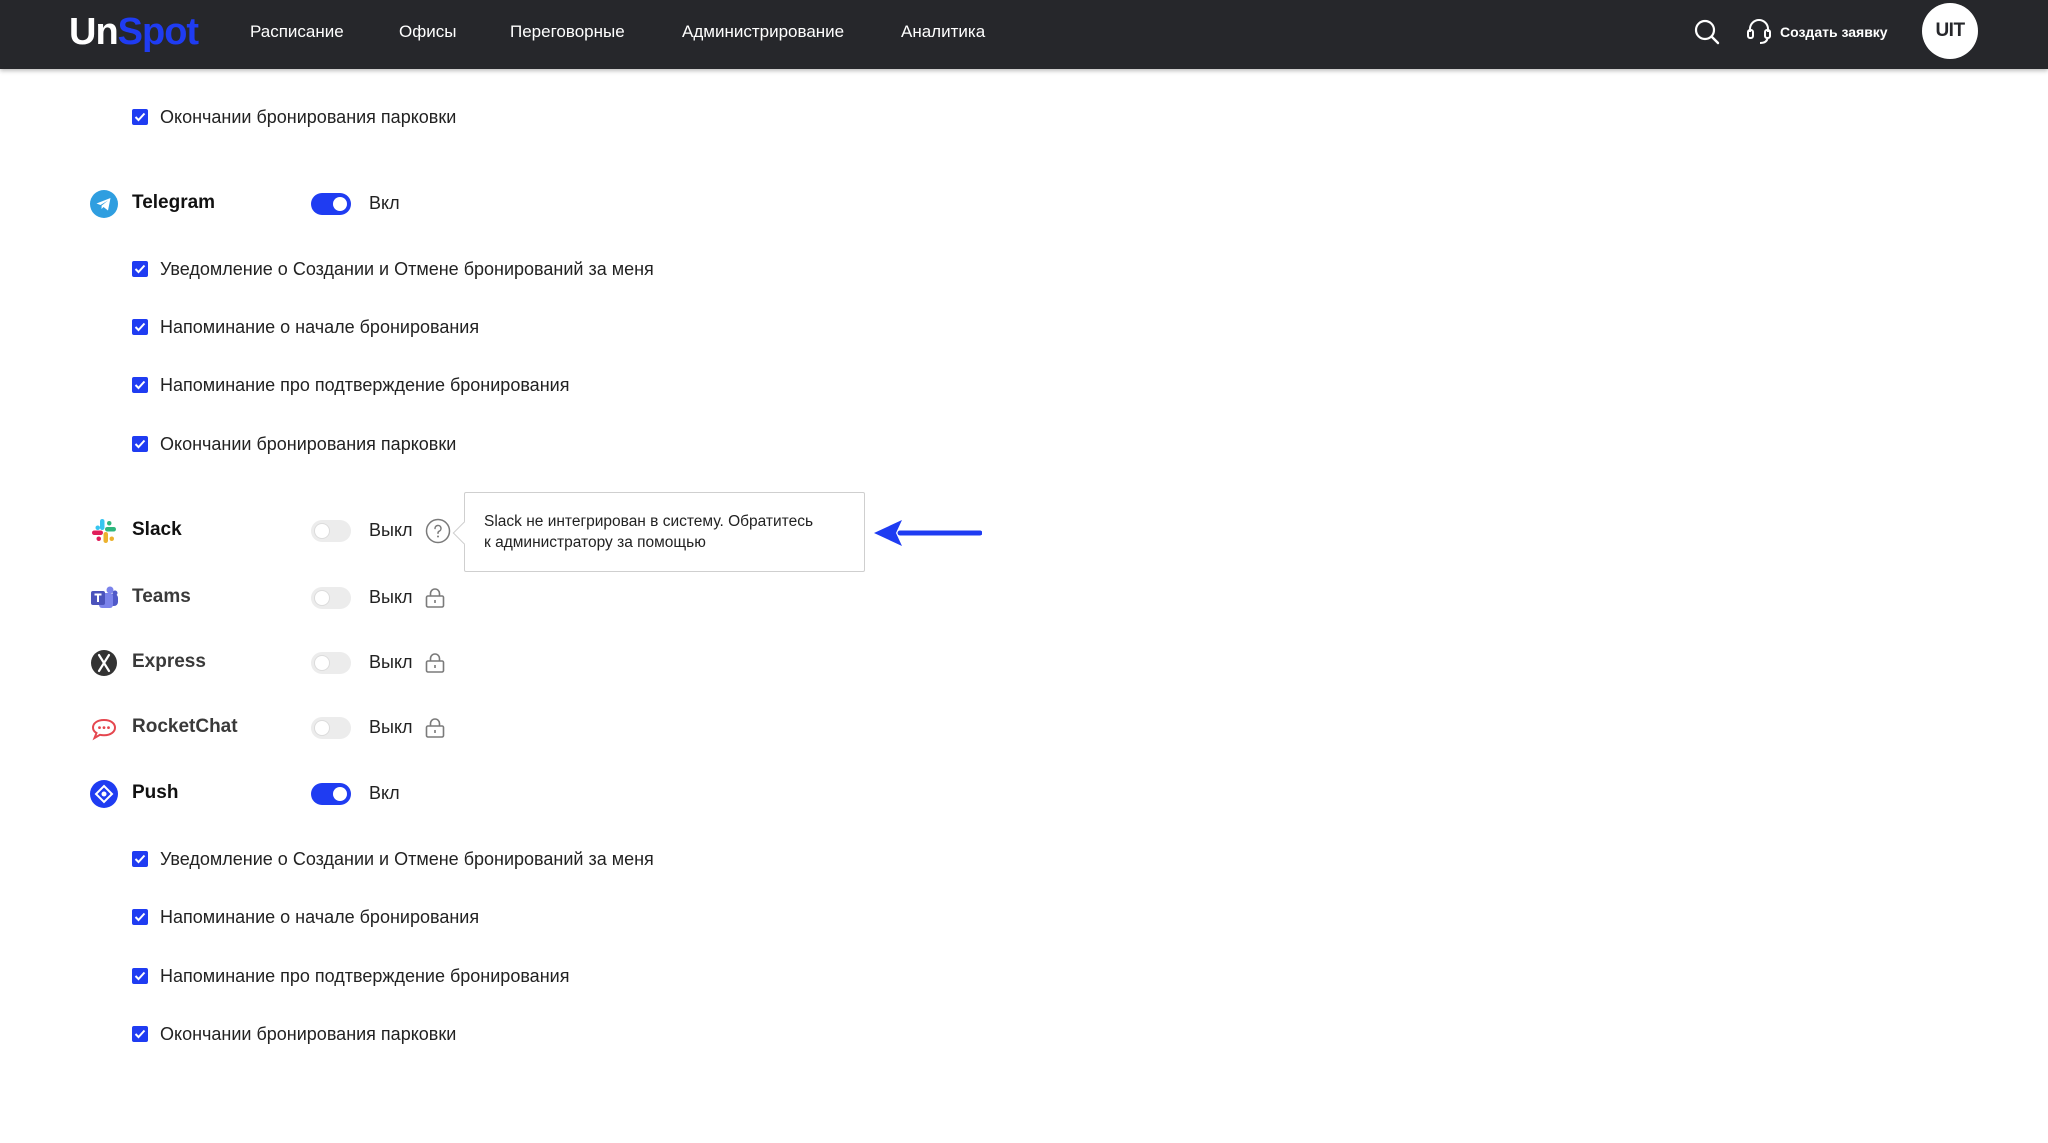  Describe the element at coordinates (763, 32) in the screenshot. I see `nav-administration: Администрирование` at that location.